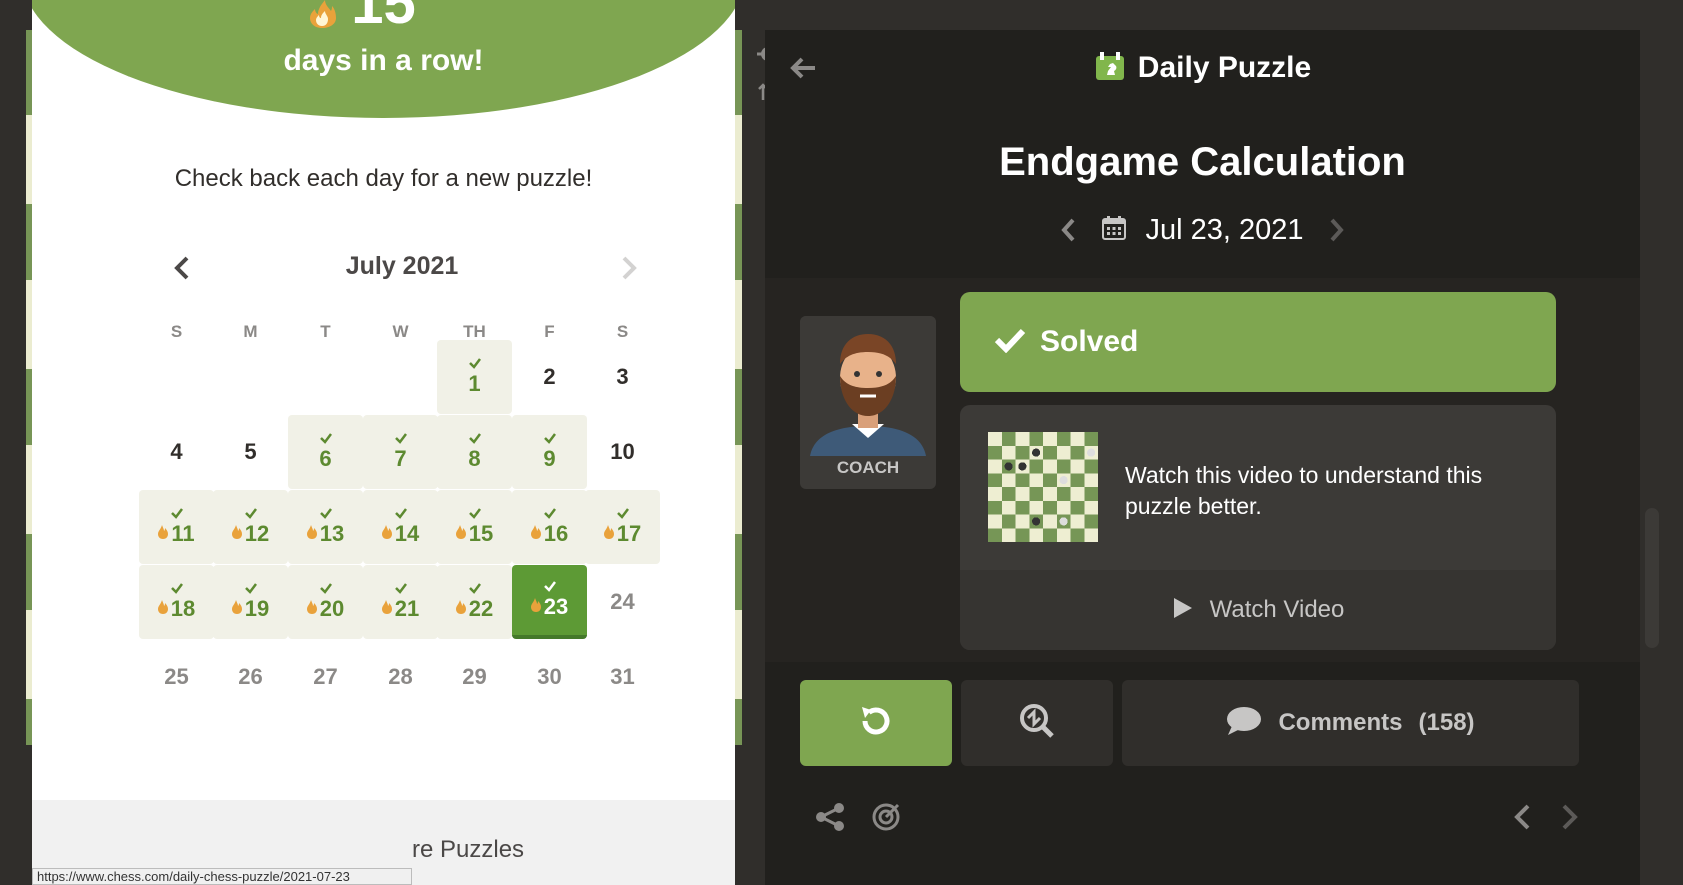 This screenshot has width=1683, height=885. I want to click on calendar-day: 11, so click(176, 527).